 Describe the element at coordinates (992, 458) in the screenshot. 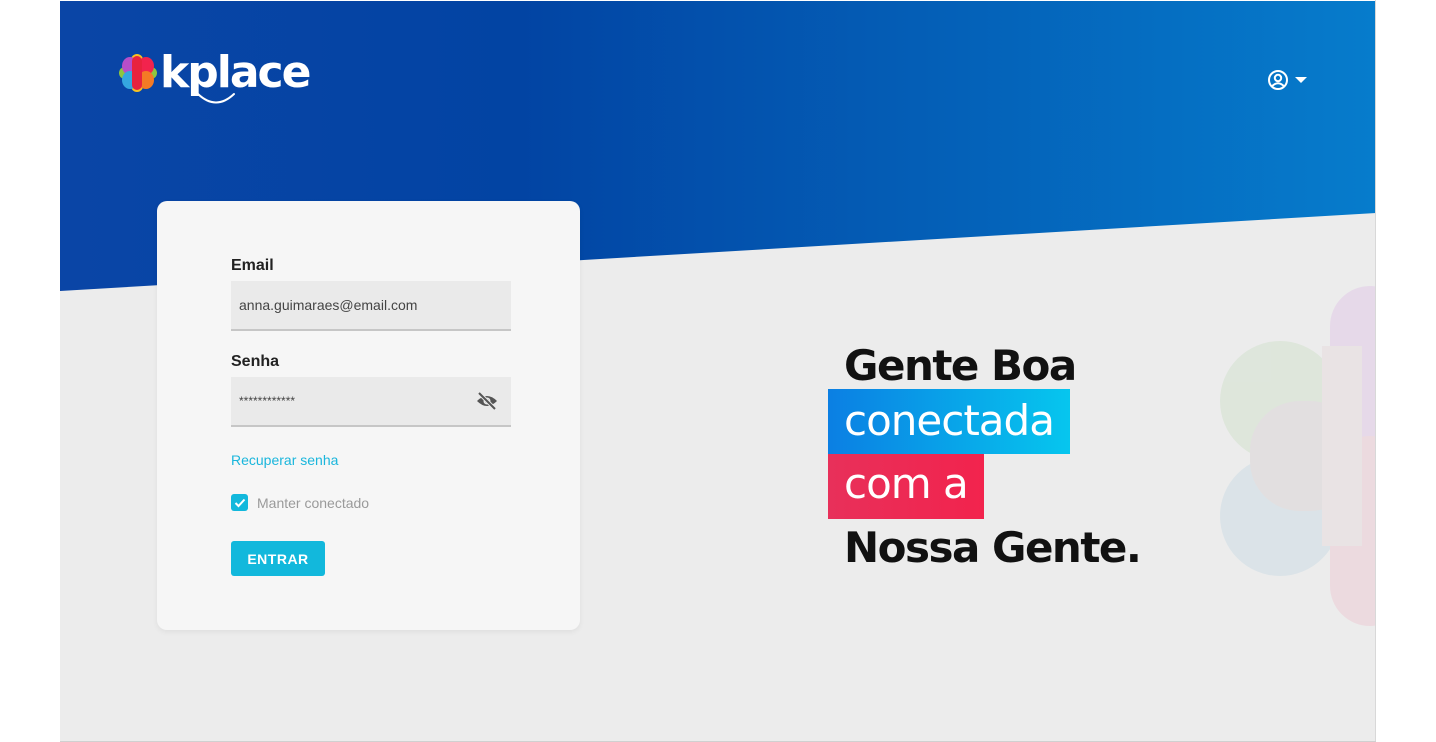

I see `slogan: Gente Boa conectada com a Nossa Gente.` at that location.